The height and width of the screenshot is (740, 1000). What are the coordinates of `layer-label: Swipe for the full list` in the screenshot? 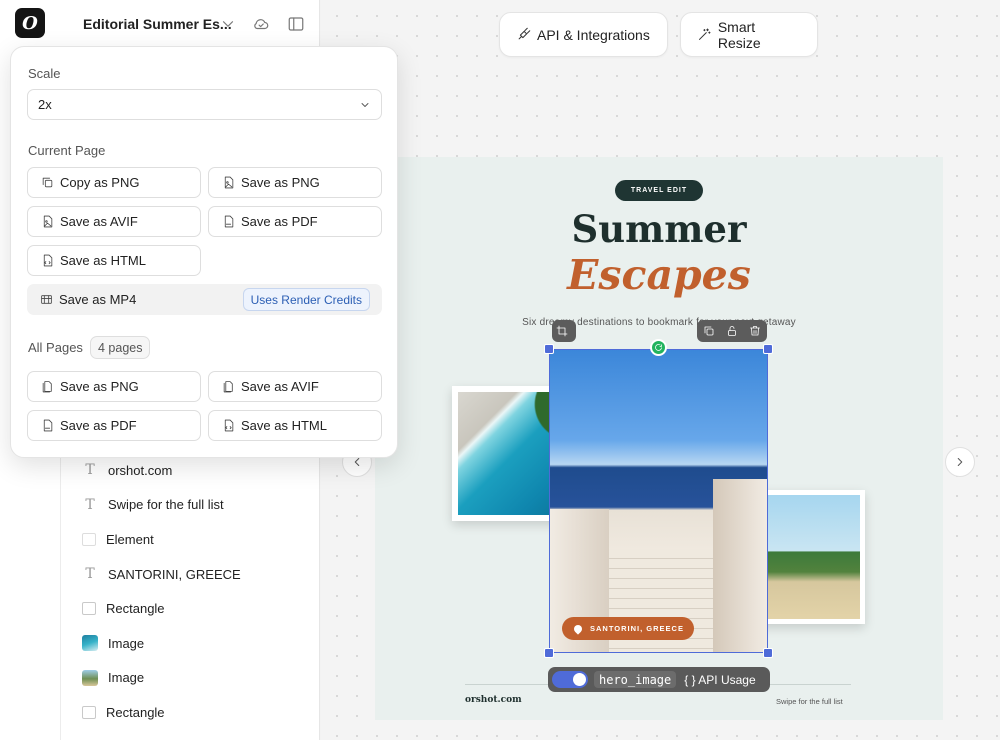 It's located at (166, 505).